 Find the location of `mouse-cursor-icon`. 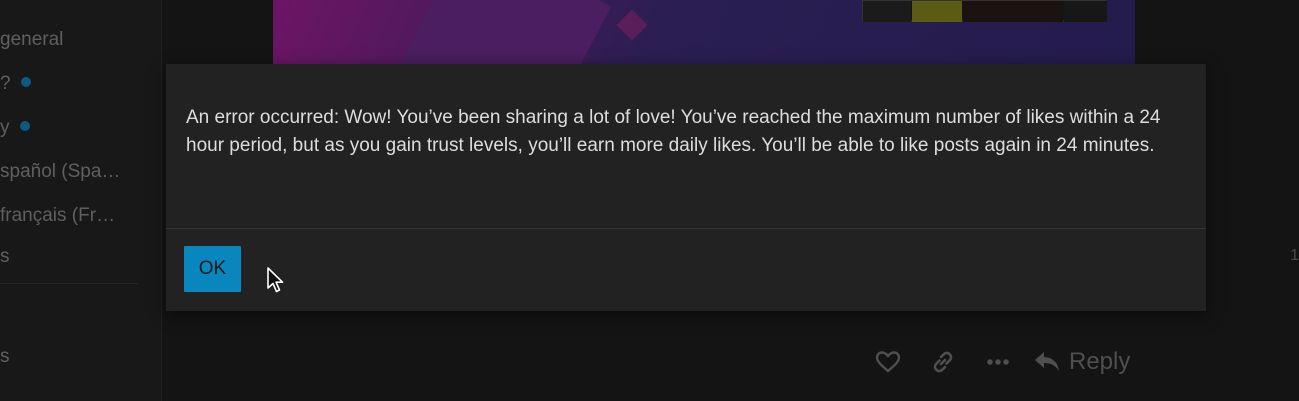

mouse-cursor-icon is located at coordinates (275, 280).